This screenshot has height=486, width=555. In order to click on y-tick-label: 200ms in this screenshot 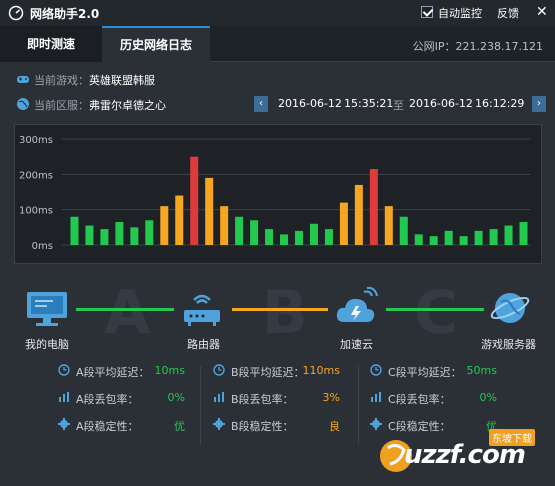, I will do `click(36, 175)`.